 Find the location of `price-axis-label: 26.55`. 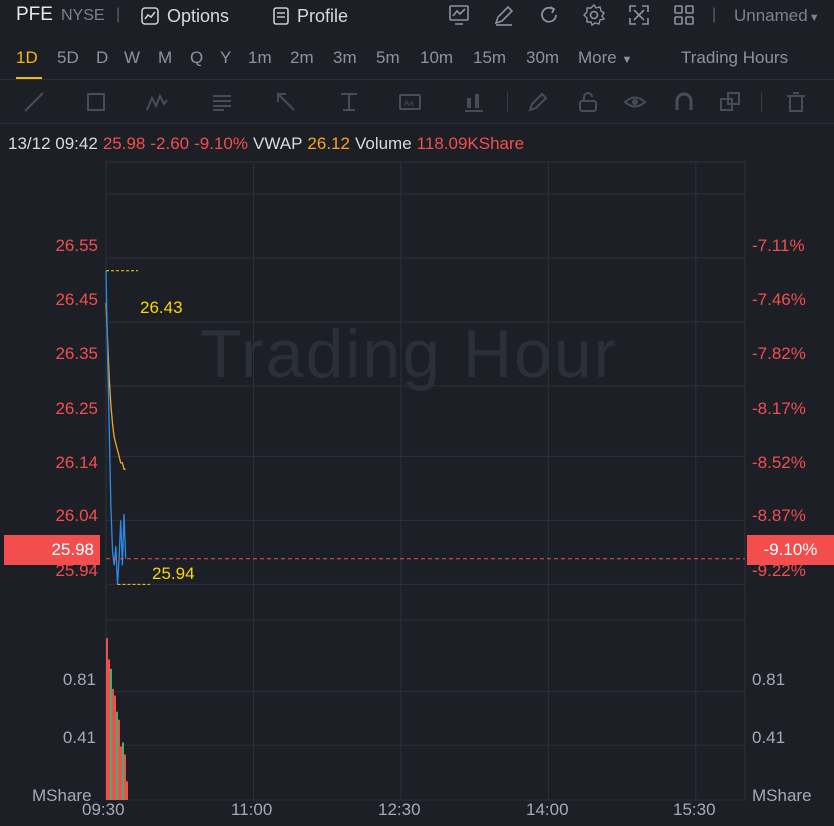

price-axis-label: 26.55 is located at coordinates (76, 245).